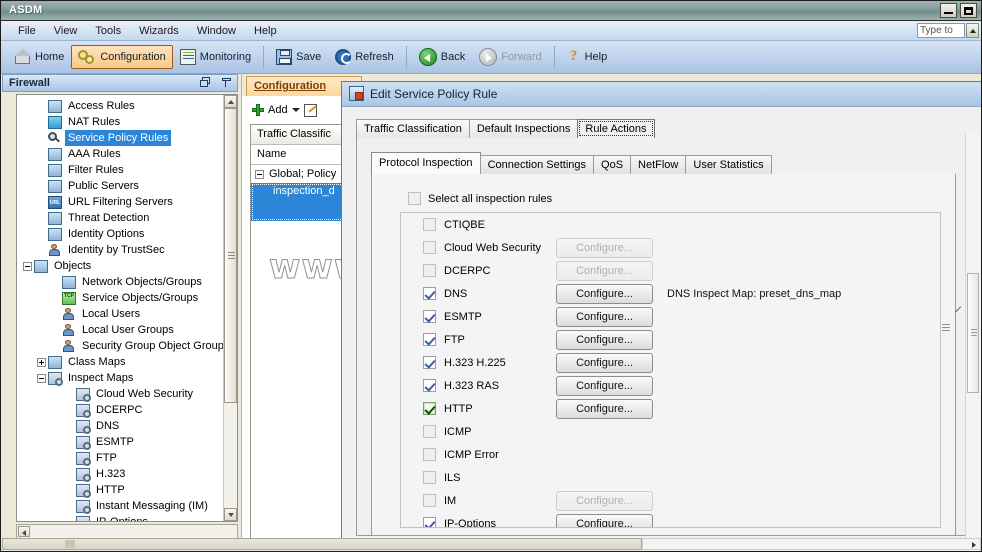 The image size is (982, 552). Describe the element at coordinates (226, 82) in the screenshot. I see `pin-panel-icon` at that location.